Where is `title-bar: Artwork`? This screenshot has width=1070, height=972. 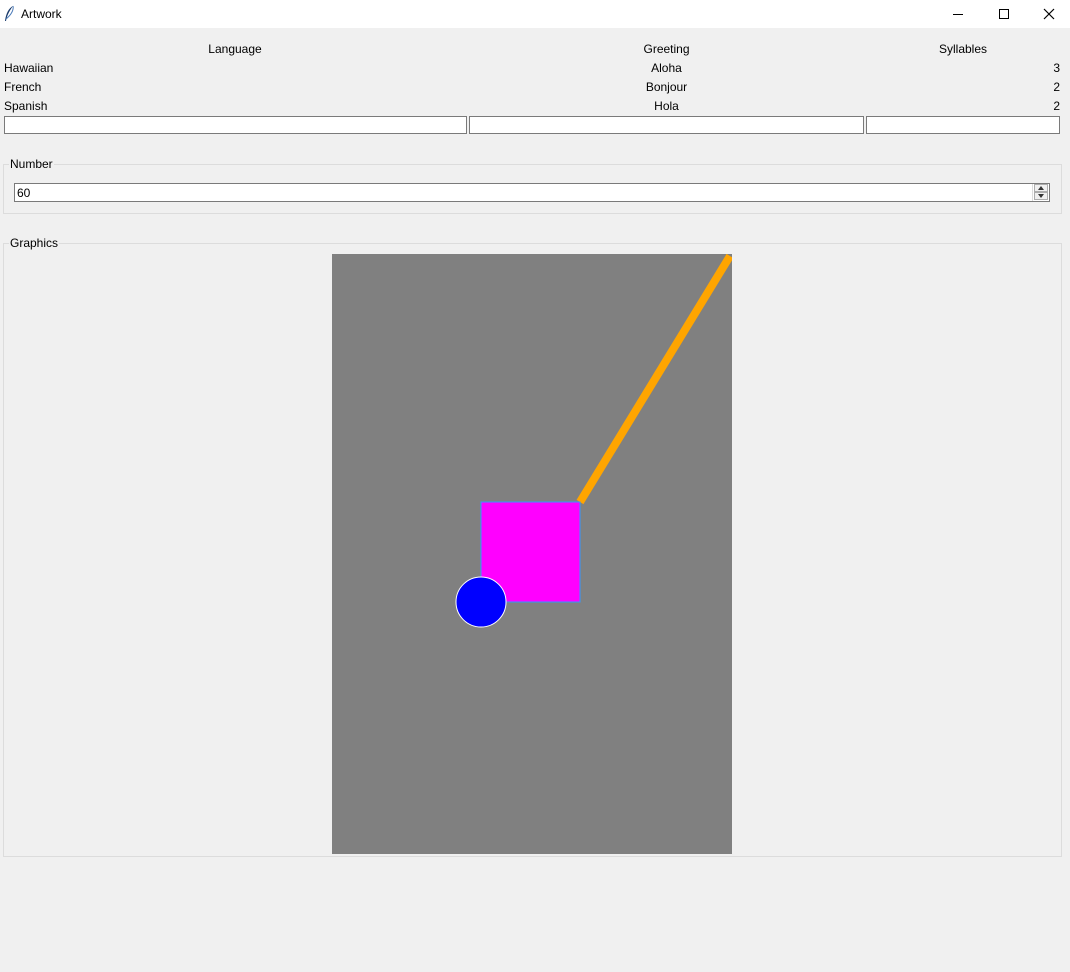 title-bar: Artwork is located at coordinates (535, 14).